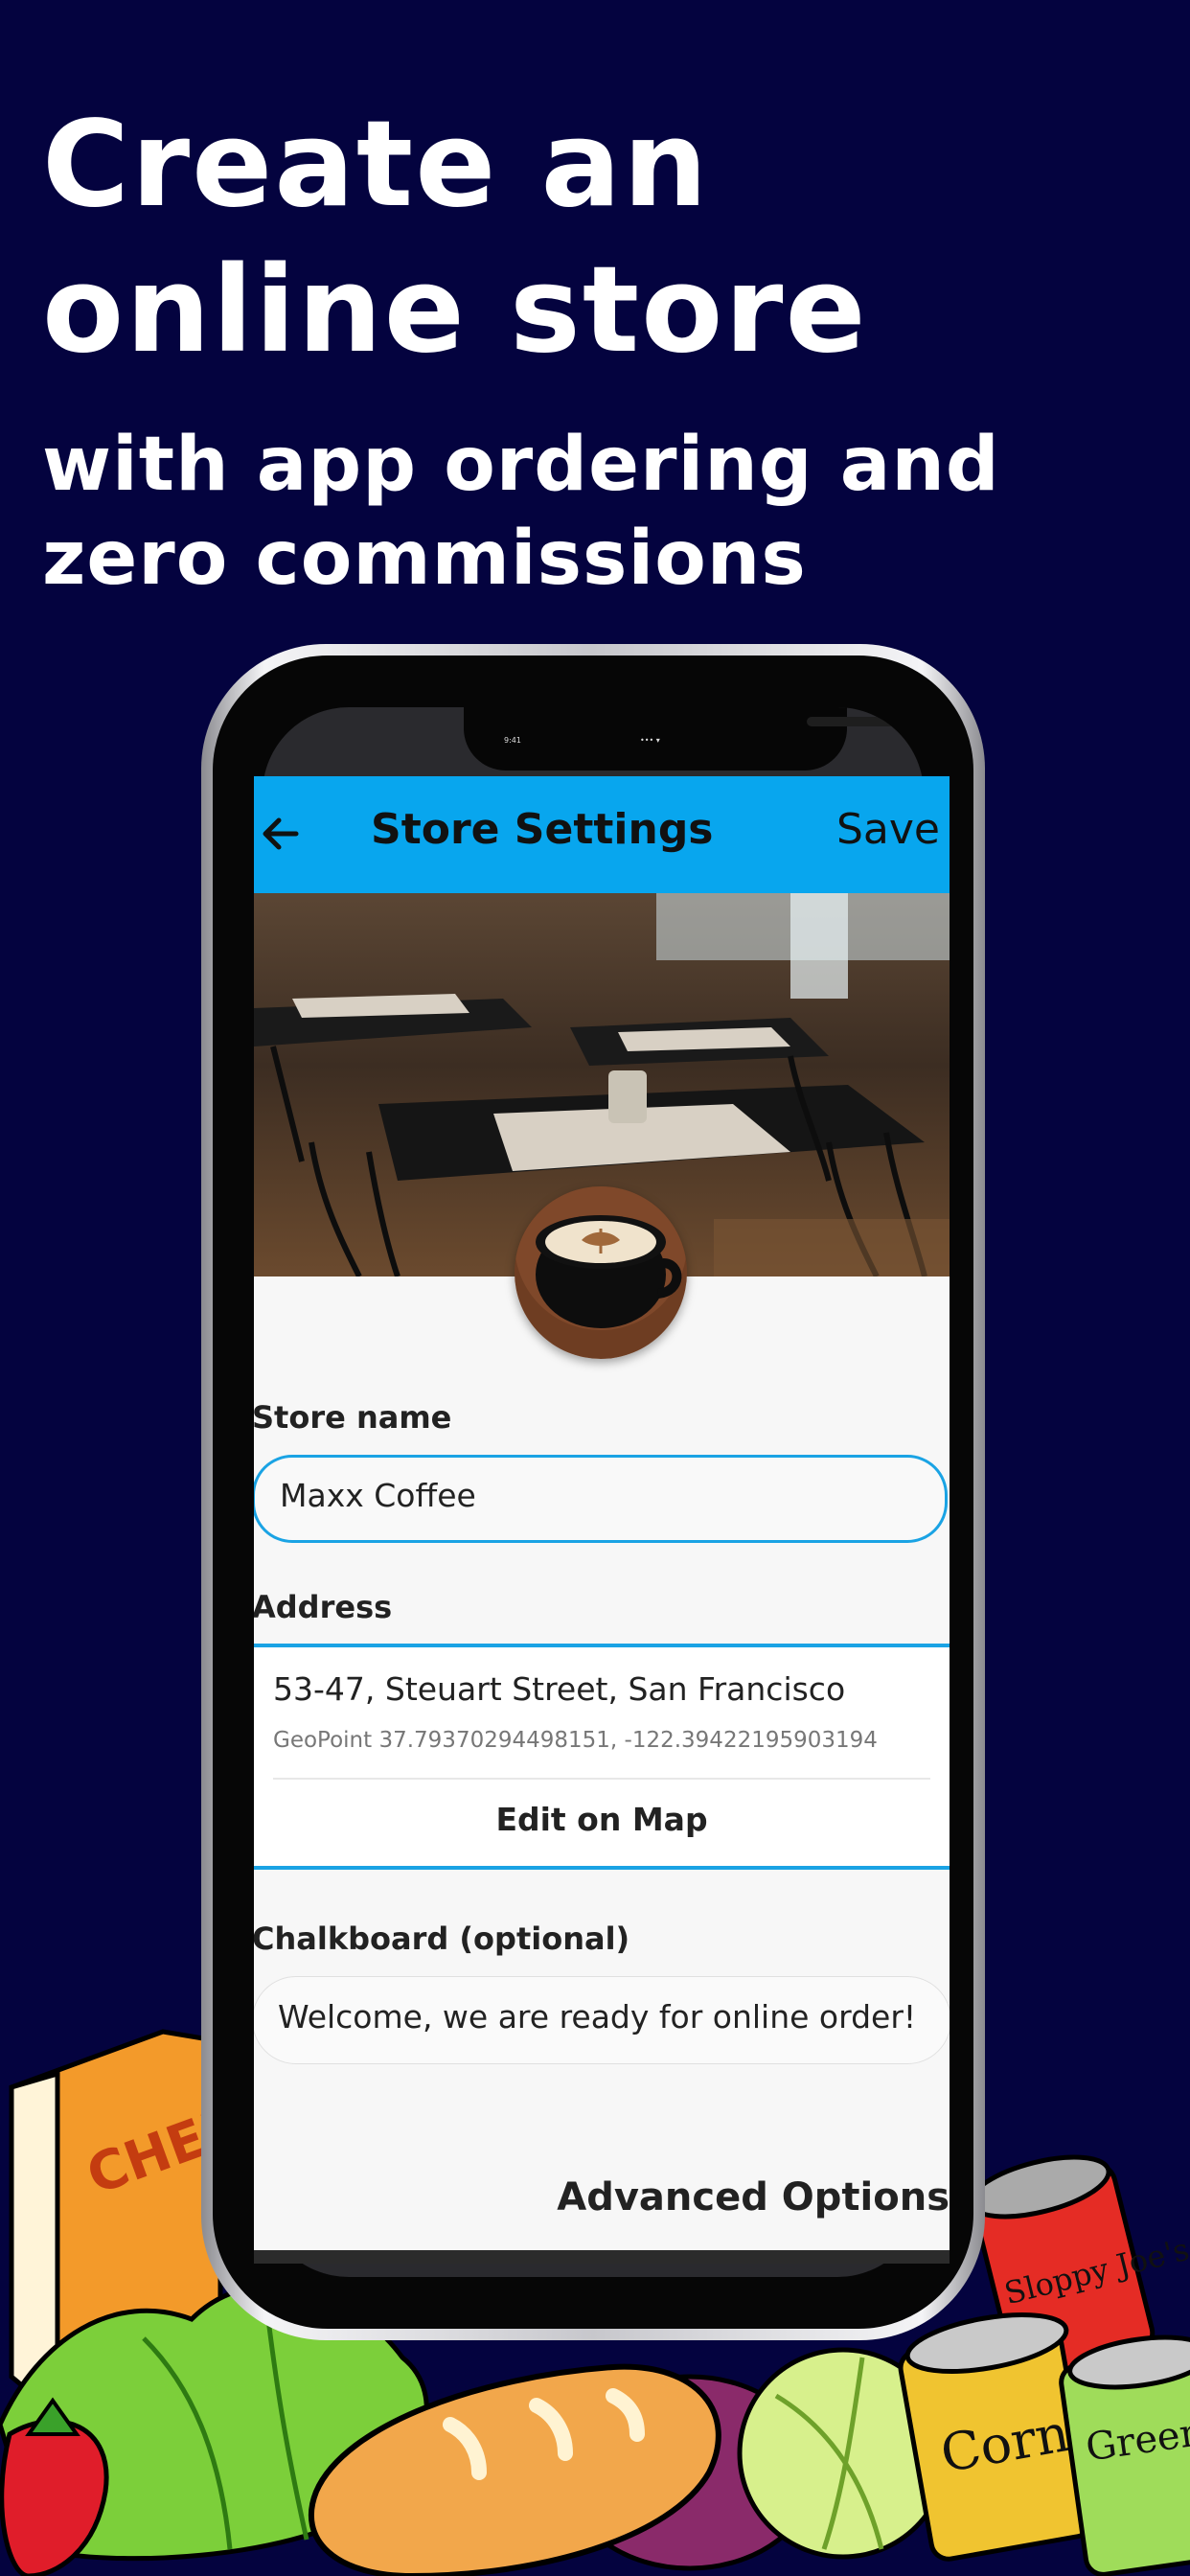 This screenshot has width=1190, height=2576. I want to click on chalkboard-field: Welcome, we are ready for online order!, so click(602, 2020).